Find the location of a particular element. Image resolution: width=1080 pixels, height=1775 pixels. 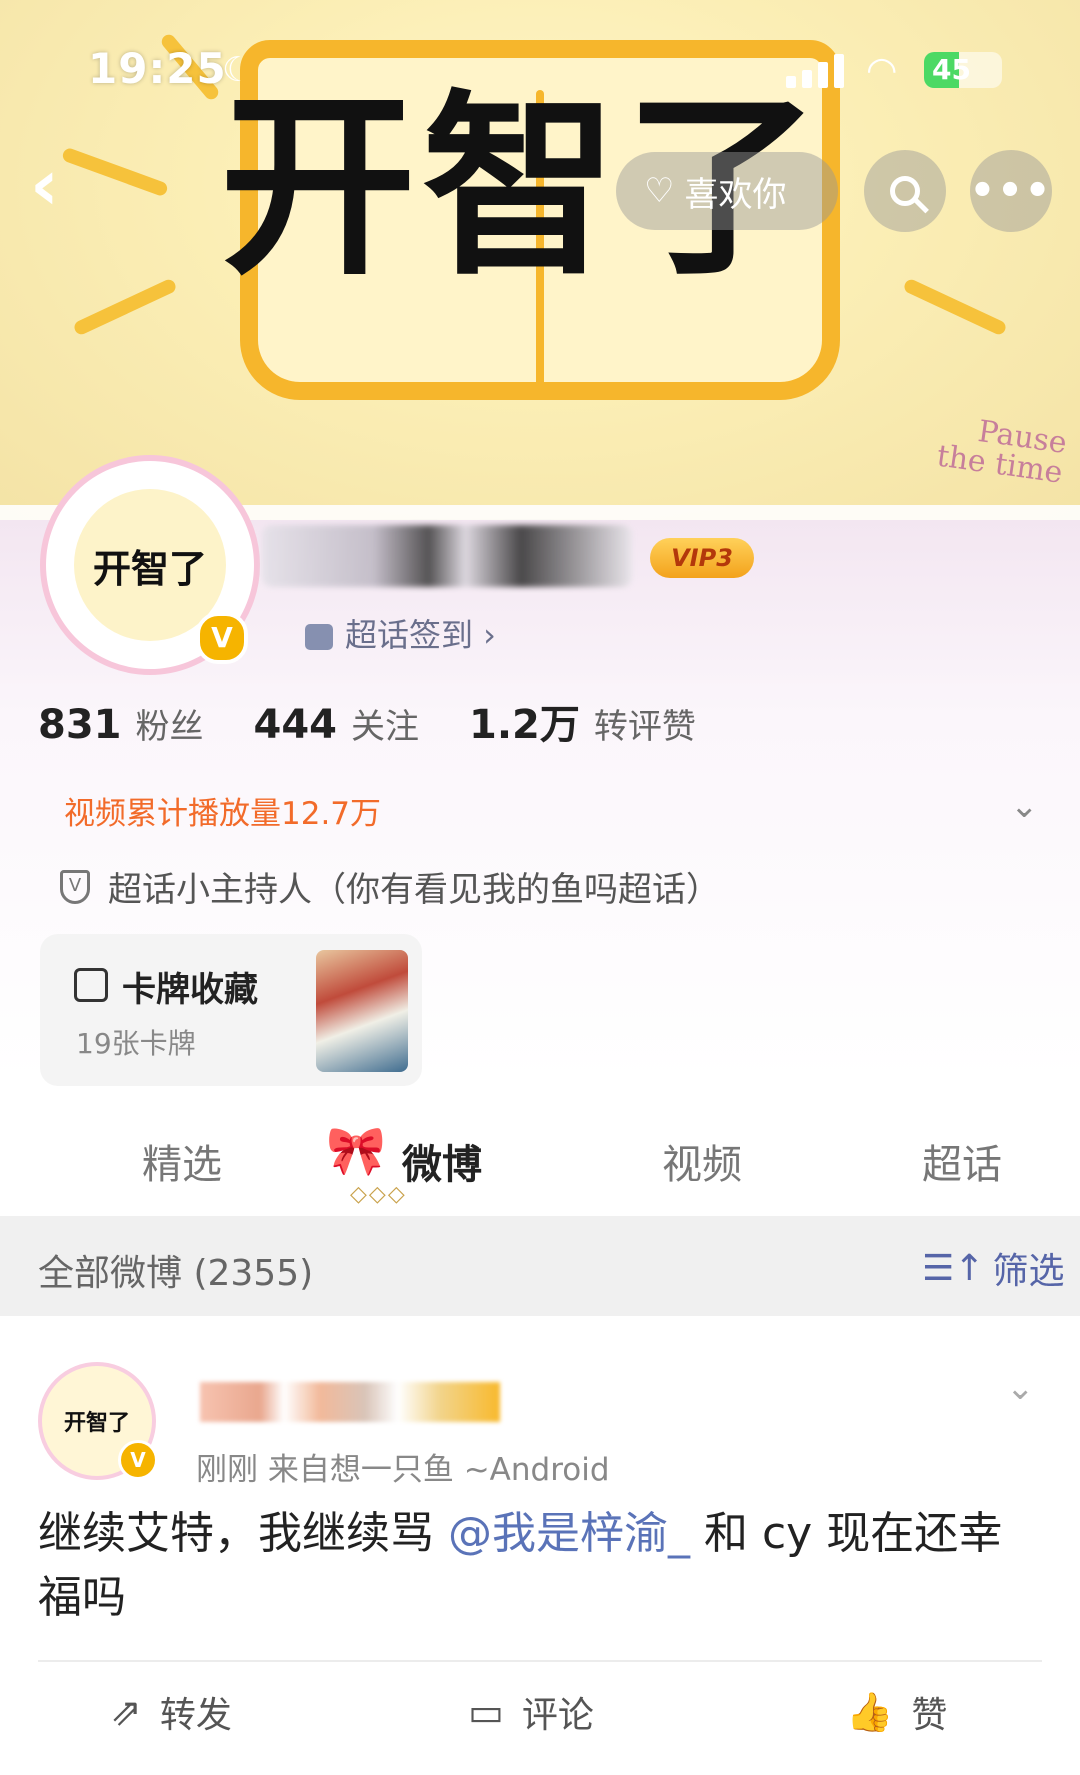

search-icon is located at coordinates (905, 191).